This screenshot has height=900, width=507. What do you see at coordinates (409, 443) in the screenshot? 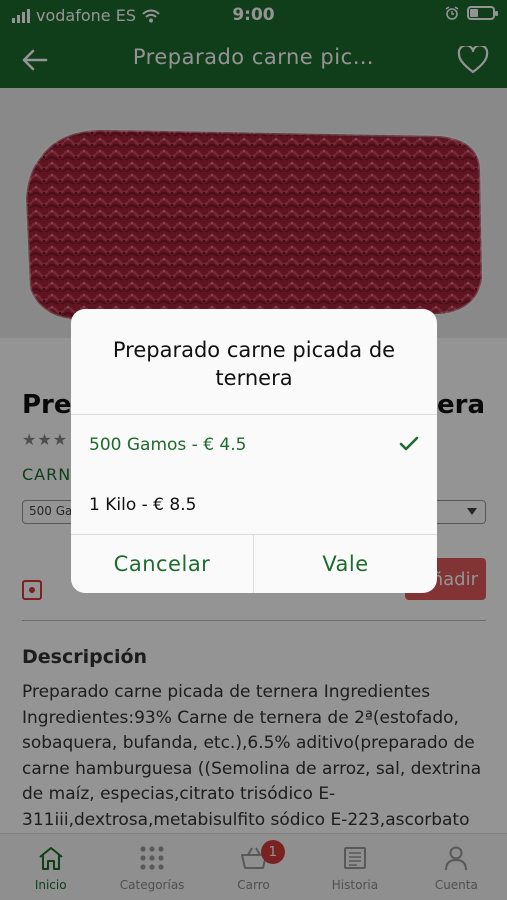
I see `checkmark-icon` at bounding box center [409, 443].